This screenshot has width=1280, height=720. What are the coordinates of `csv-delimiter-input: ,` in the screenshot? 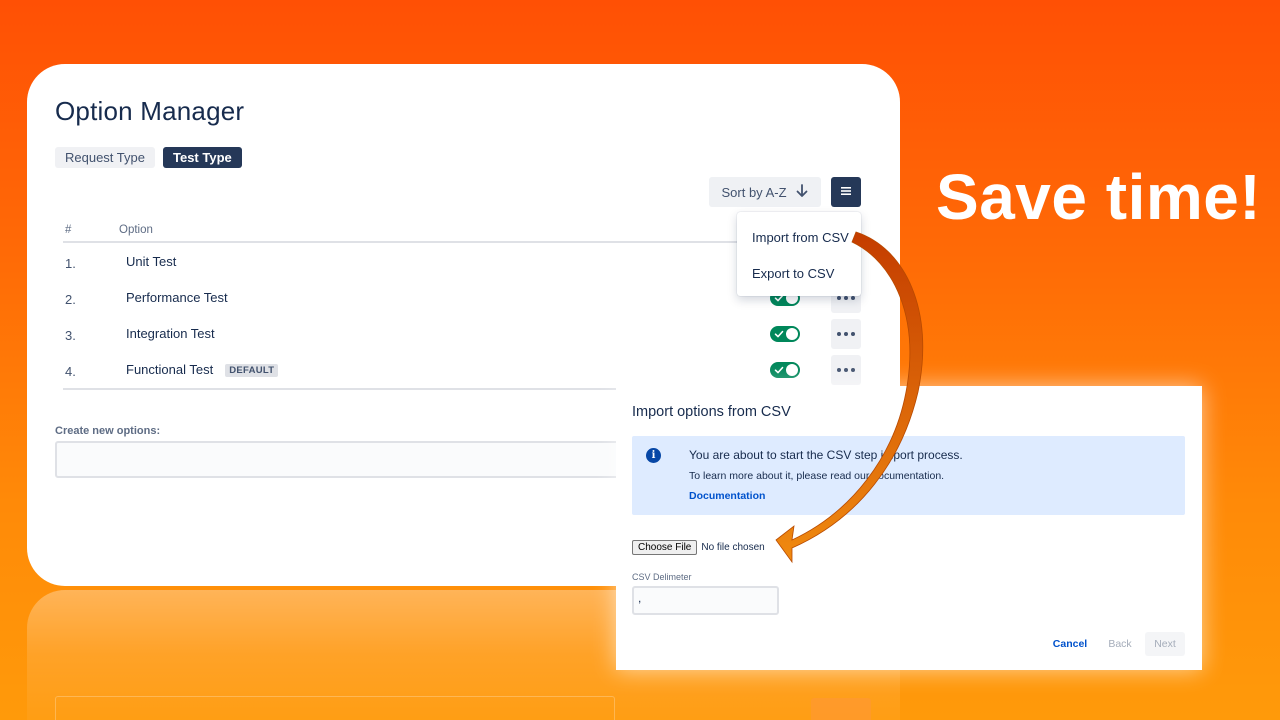 It's located at (705, 600).